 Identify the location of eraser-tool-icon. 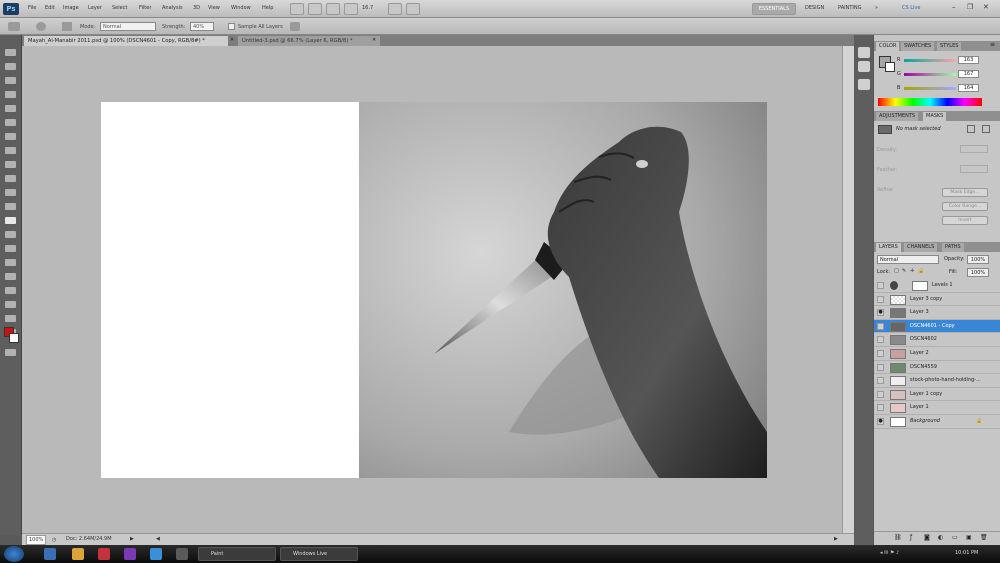
(10, 192).